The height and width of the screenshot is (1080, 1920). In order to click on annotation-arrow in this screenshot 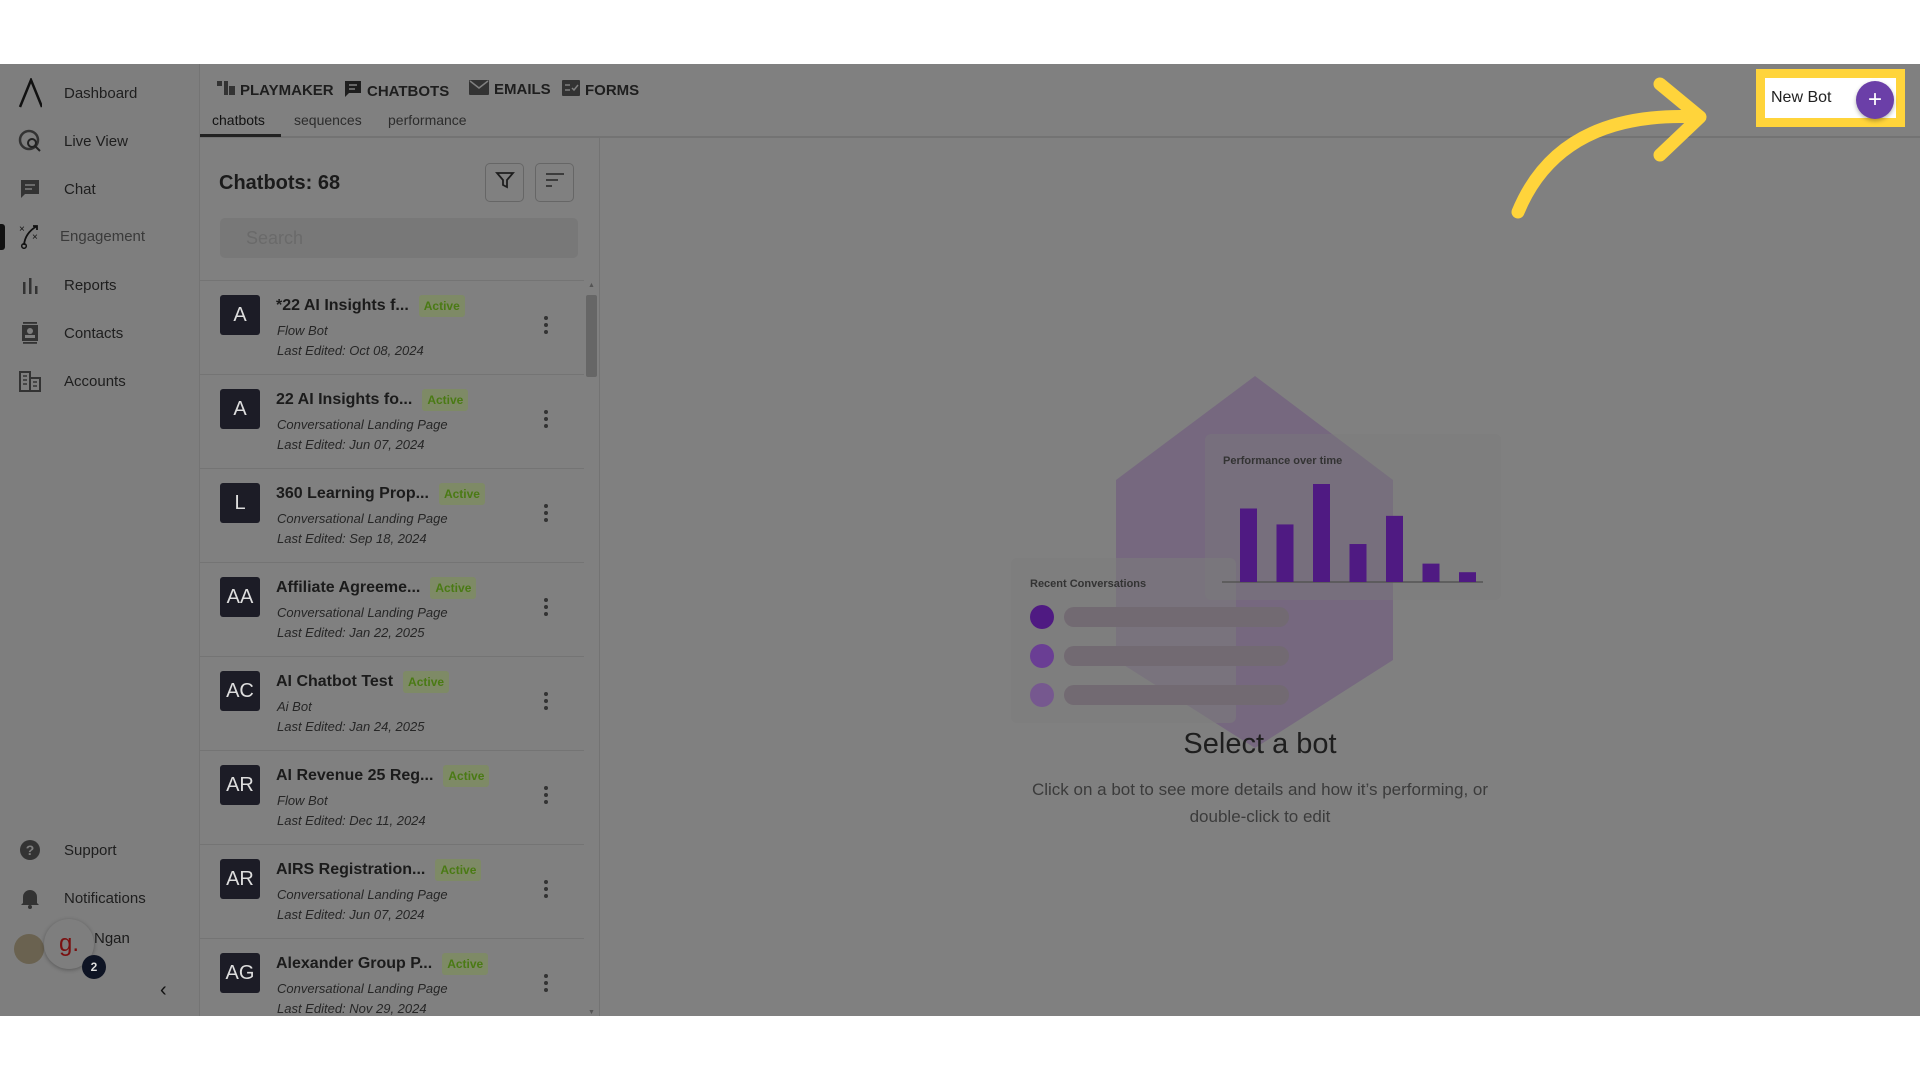, I will do `click(1609, 148)`.